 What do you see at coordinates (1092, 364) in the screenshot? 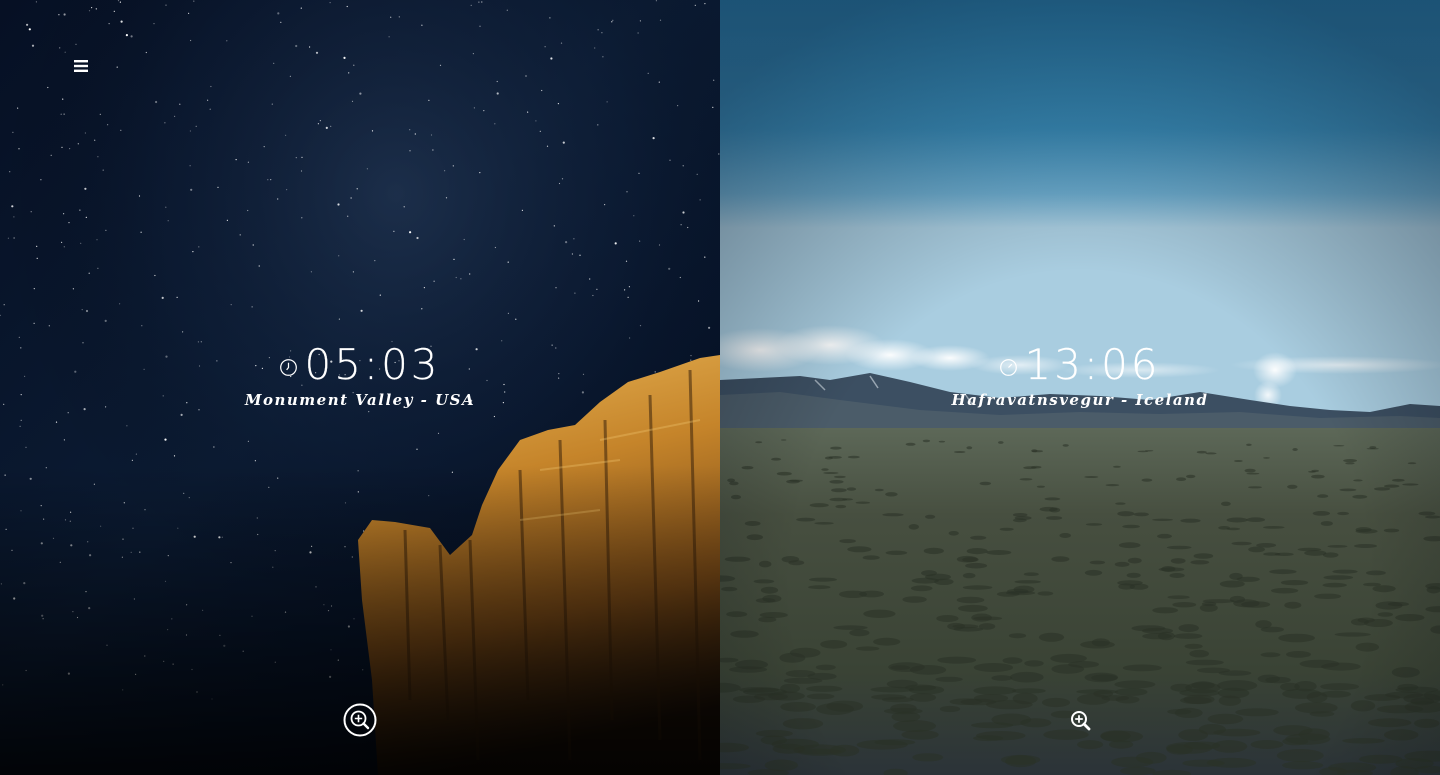
I see `local-time: 13:06` at bounding box center [1092, 364].